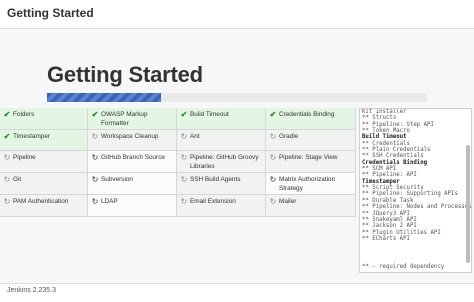 The width and height of the screenshot is (474, 302). Describe the element at coordinates (125, 74) in the screenshot. I see `page-title: Getting Started` at that location.